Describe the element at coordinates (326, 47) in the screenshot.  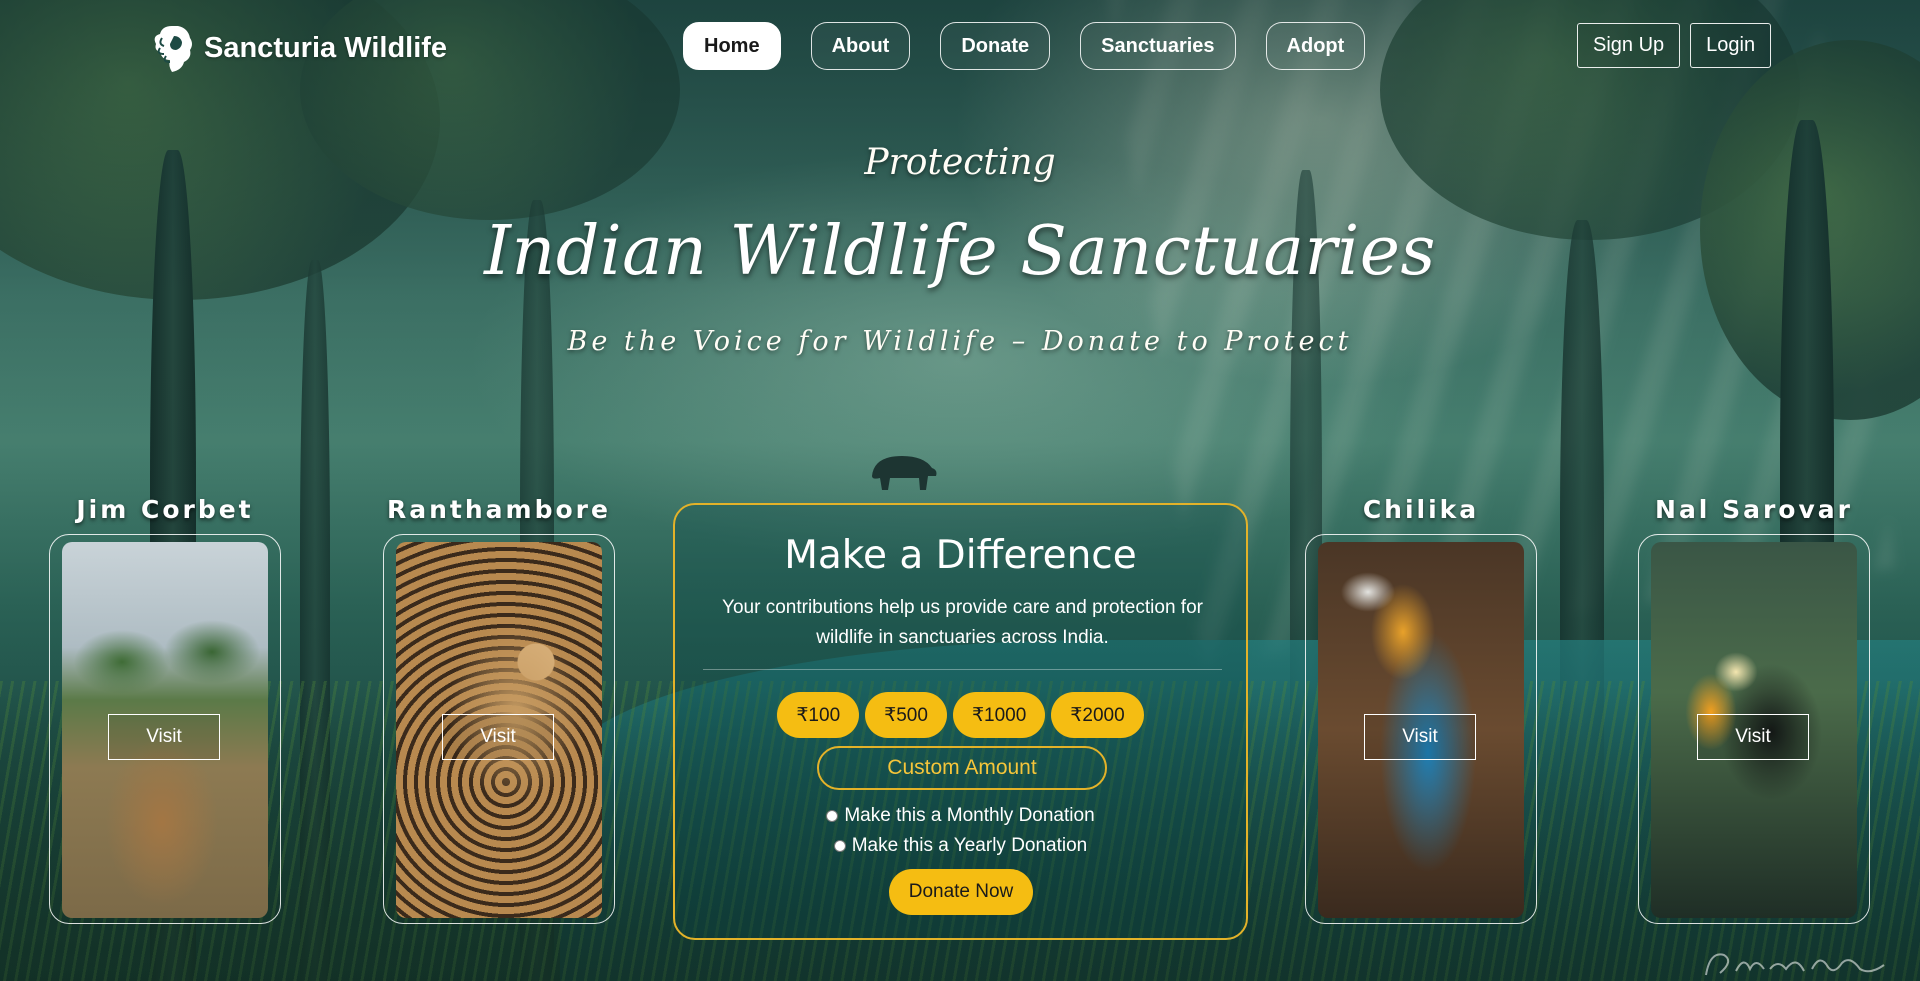
I see `brand-name: Sancturia Wildlife` at that location.